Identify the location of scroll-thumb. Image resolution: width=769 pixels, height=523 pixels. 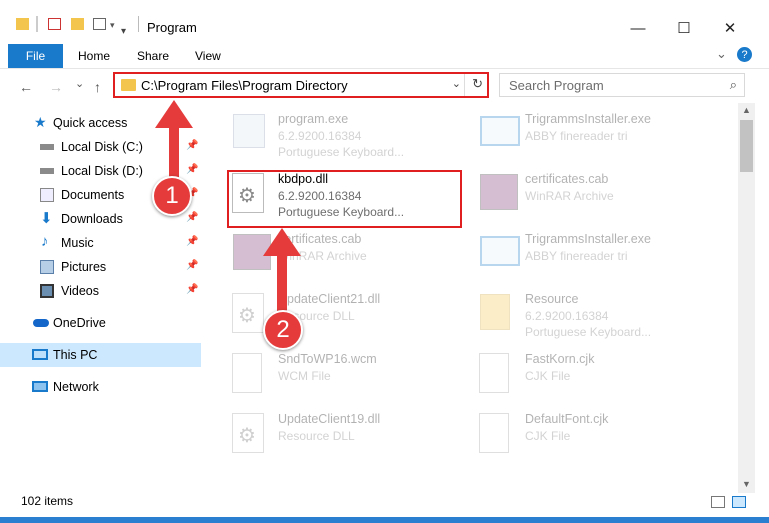
(746, 146).